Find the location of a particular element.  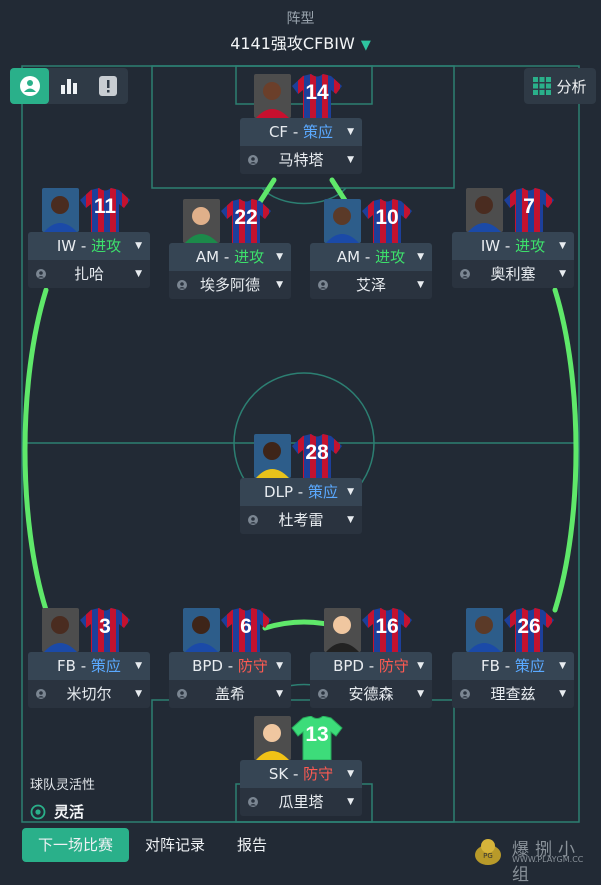

view-instructions-button is located at coordinates (107, 86).